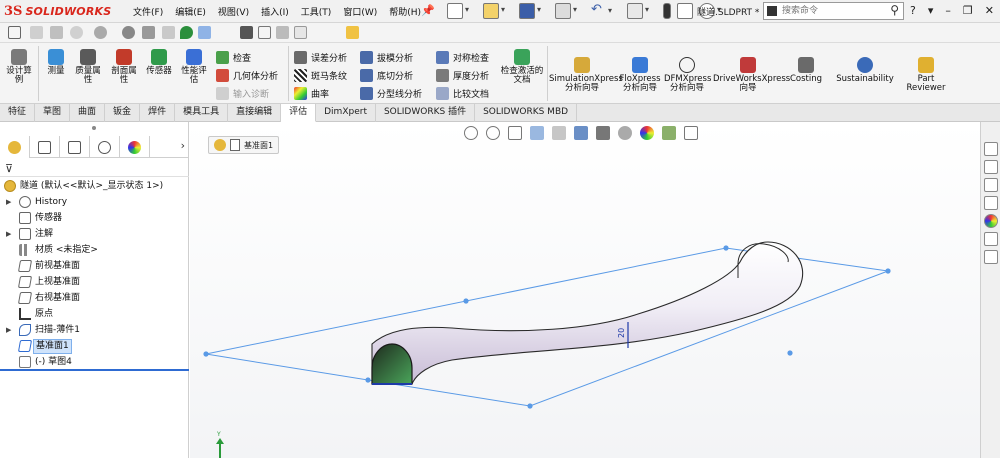 The image size is (1000, 458). Describe the element at coordinates (247, 75) in the screenshot. I see `geometry-analysis-button: 几何体分析` at that location.